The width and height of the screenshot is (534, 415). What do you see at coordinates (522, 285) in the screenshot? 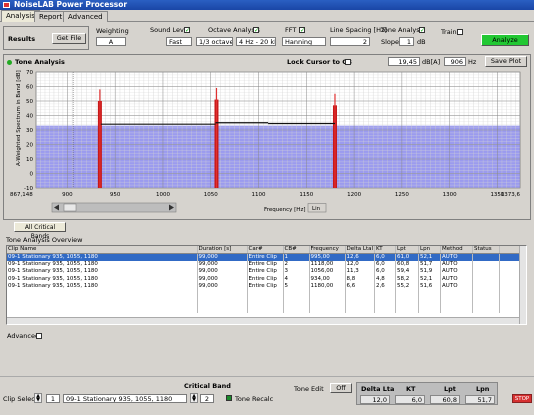
I see `table-vertical-scrollbar` at bounding box center [522, 285].